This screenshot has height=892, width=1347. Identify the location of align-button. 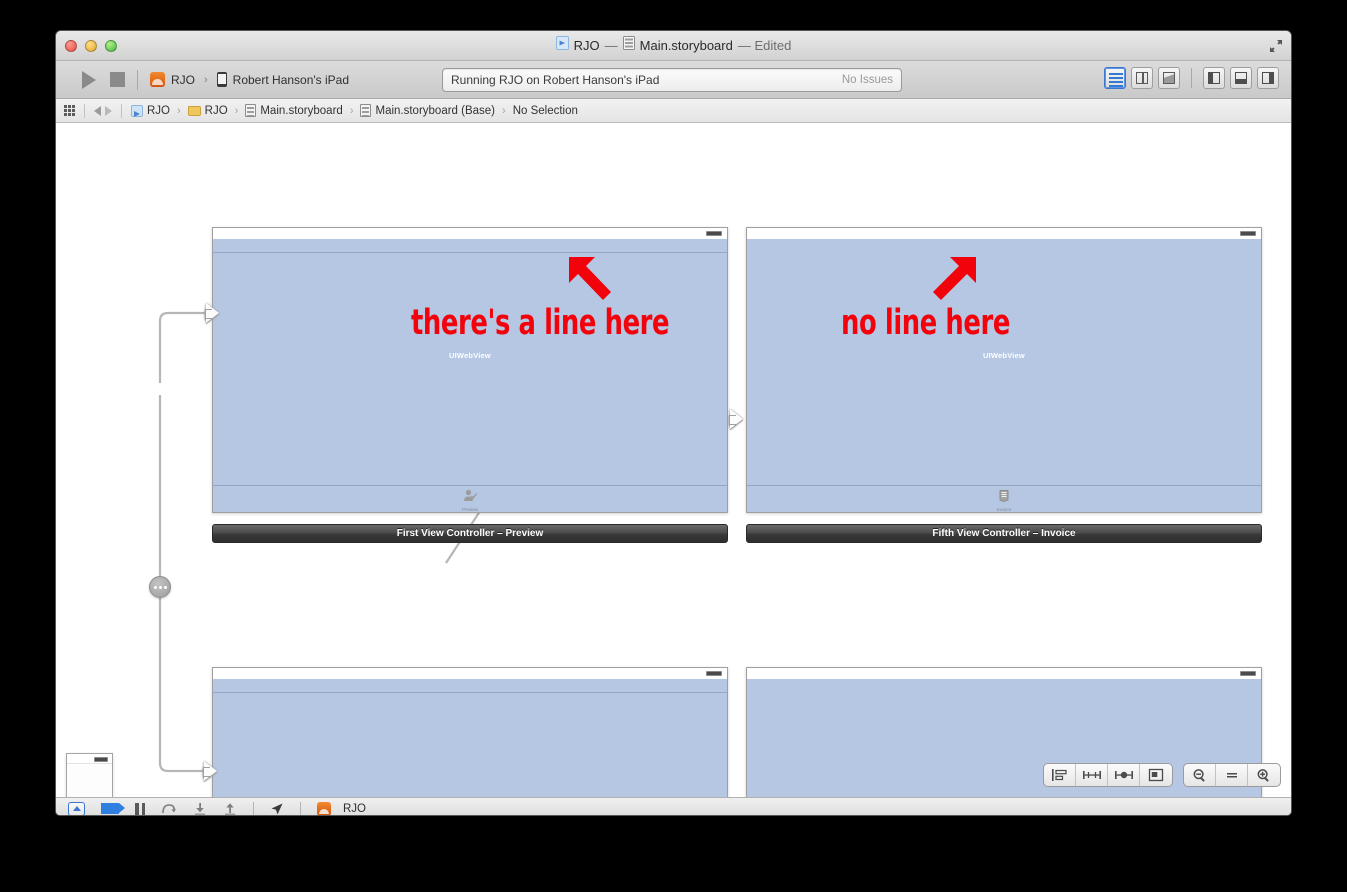
(1060, 775).